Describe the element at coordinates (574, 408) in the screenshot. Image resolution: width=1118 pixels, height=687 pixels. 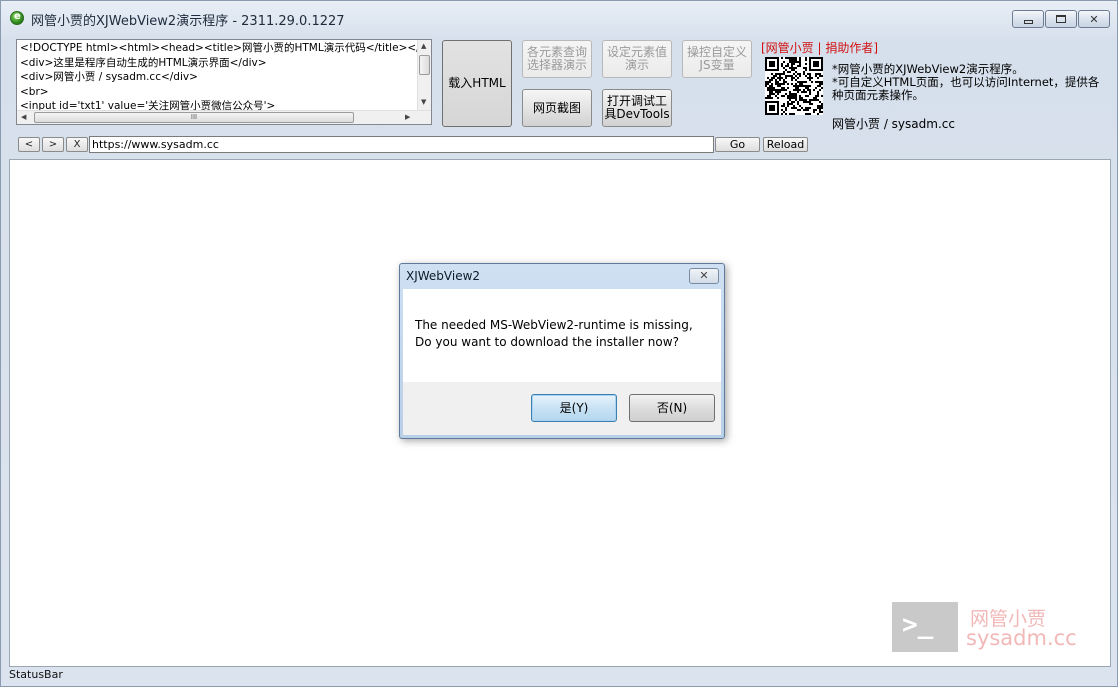
I see `yes-button: 是(Y)` at that location.